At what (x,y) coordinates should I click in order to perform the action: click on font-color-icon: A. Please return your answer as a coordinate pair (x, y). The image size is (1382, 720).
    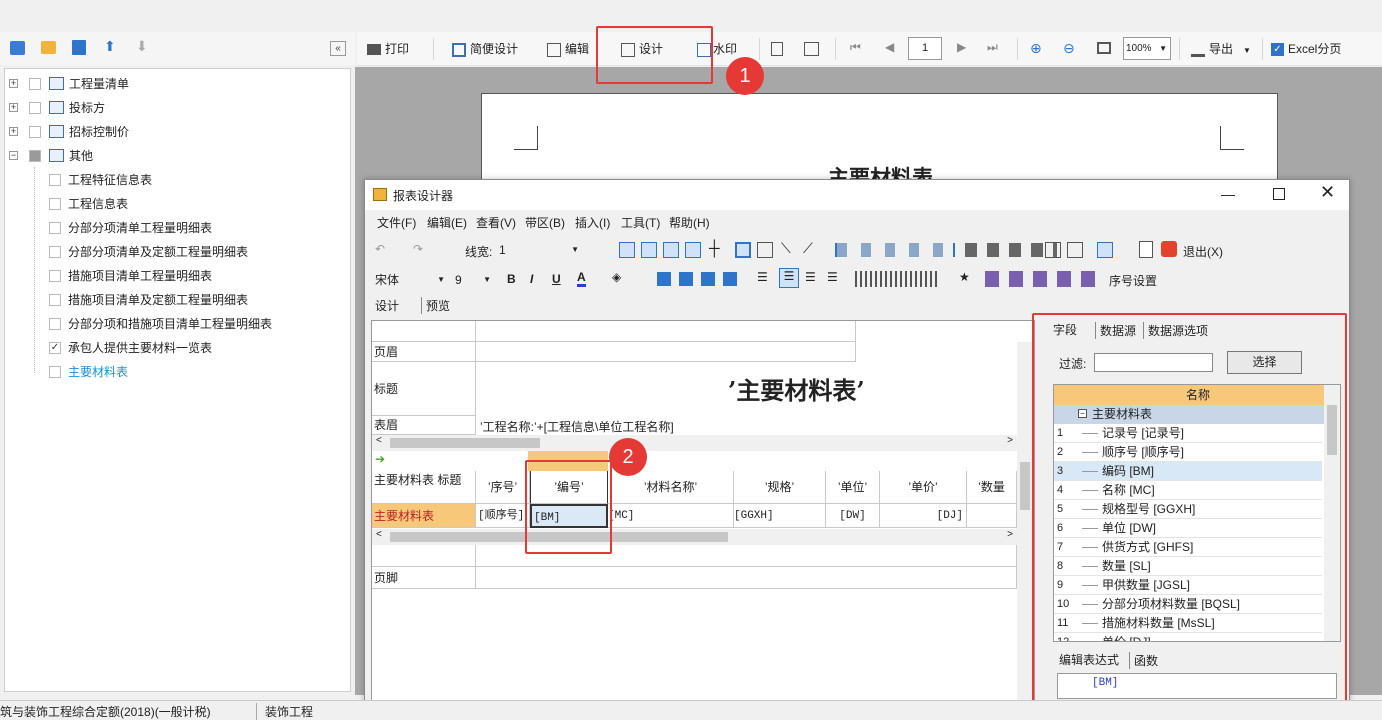
    Looking at the image, I should click on (581, 278).